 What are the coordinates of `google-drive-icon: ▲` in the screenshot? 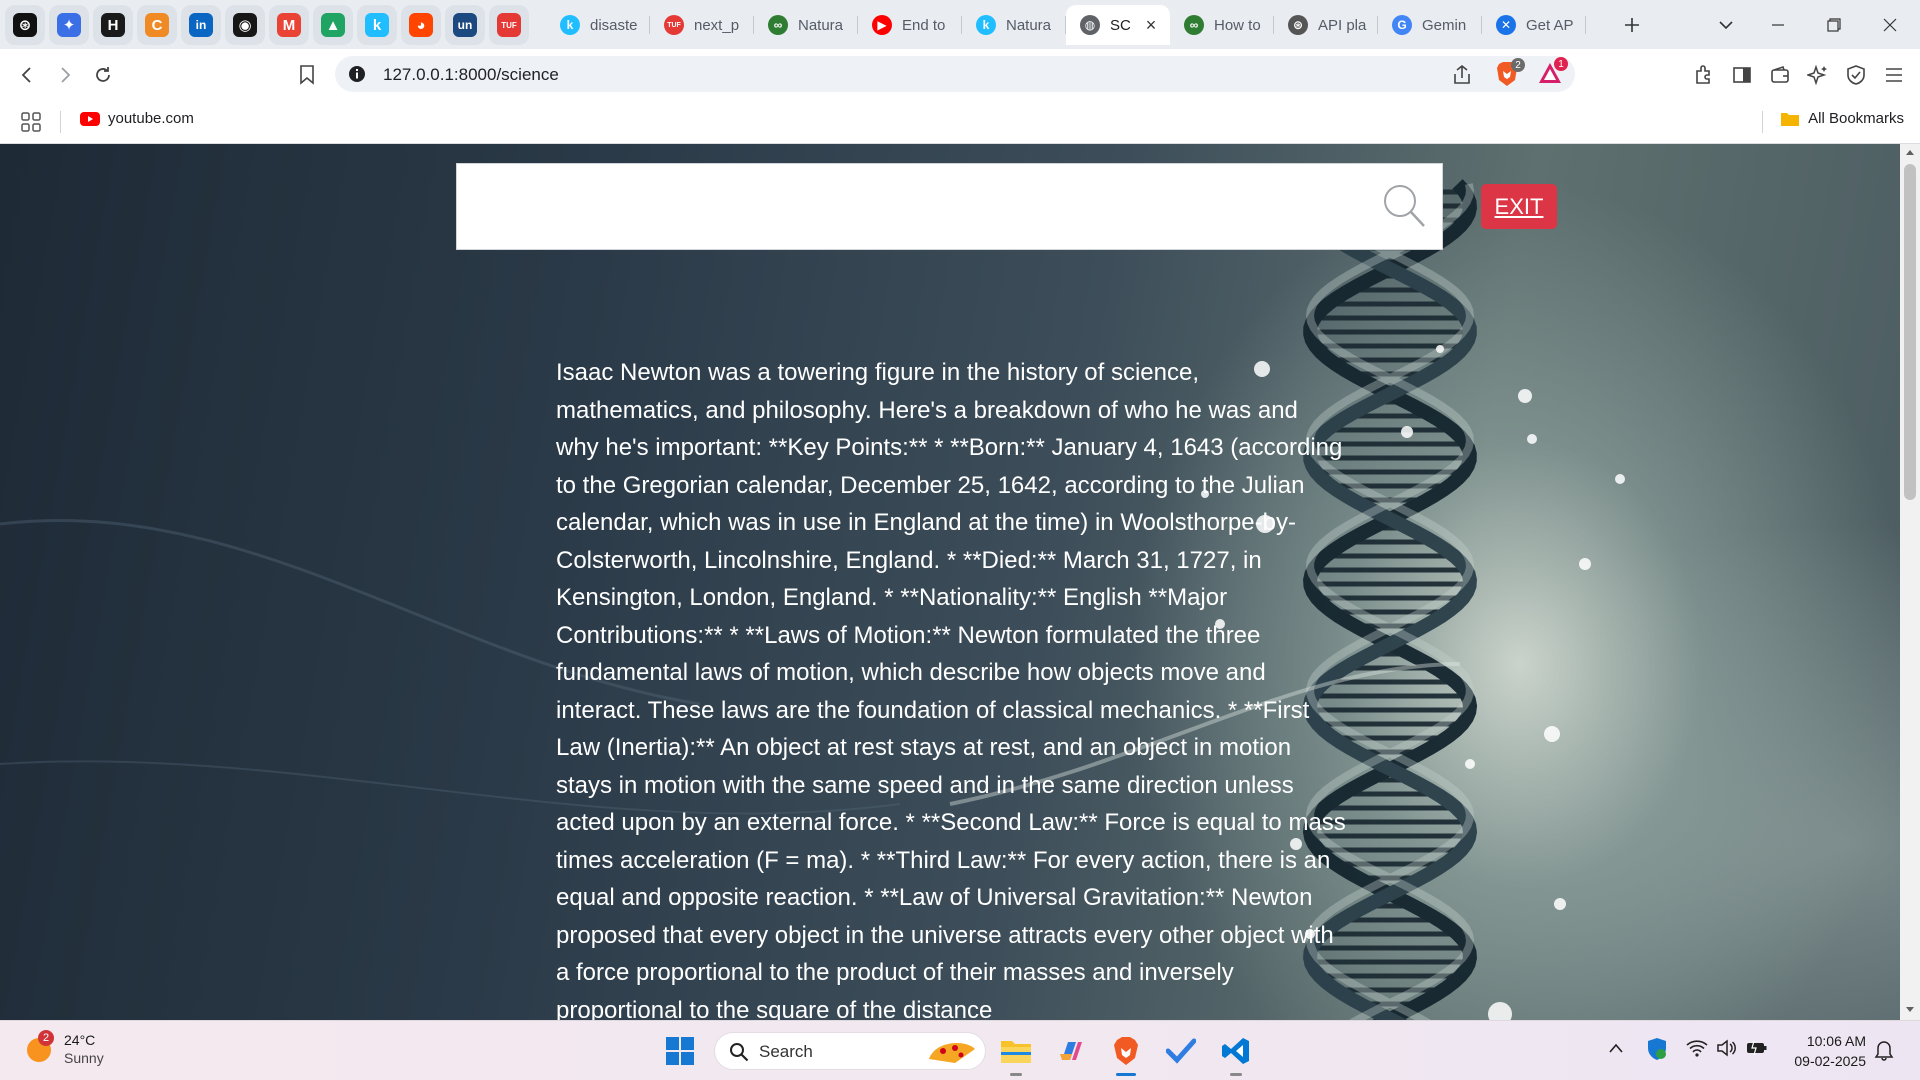 It's located at (333, 25).